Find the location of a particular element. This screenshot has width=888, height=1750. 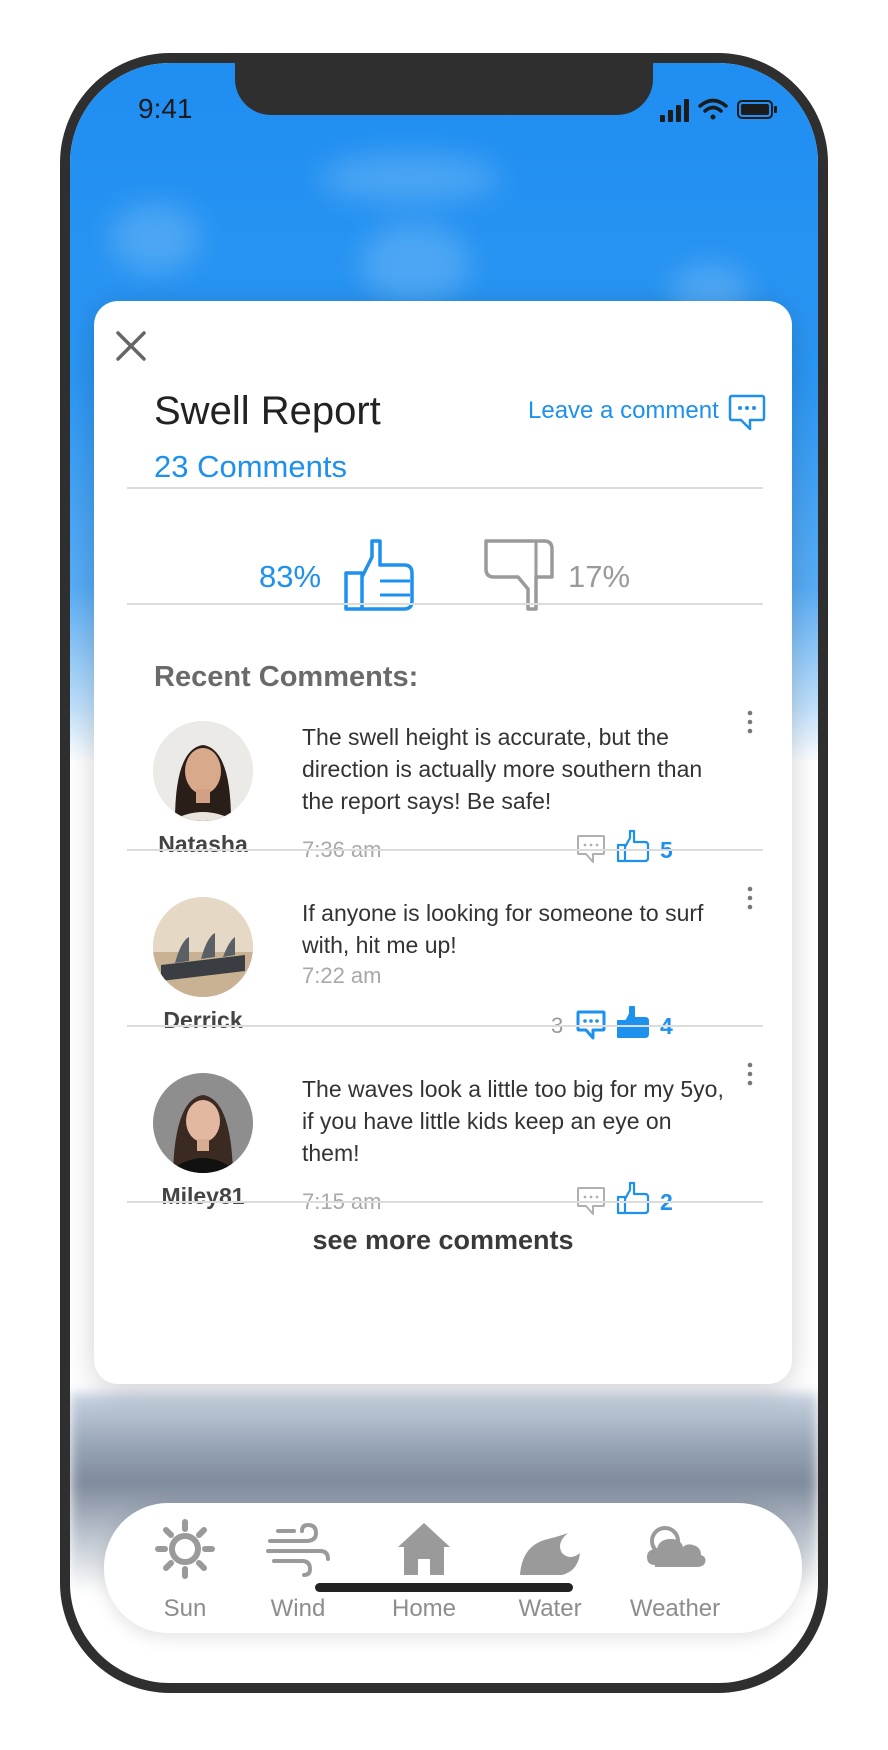

tab-sun: Sun is located at coordinates (185, 1570).